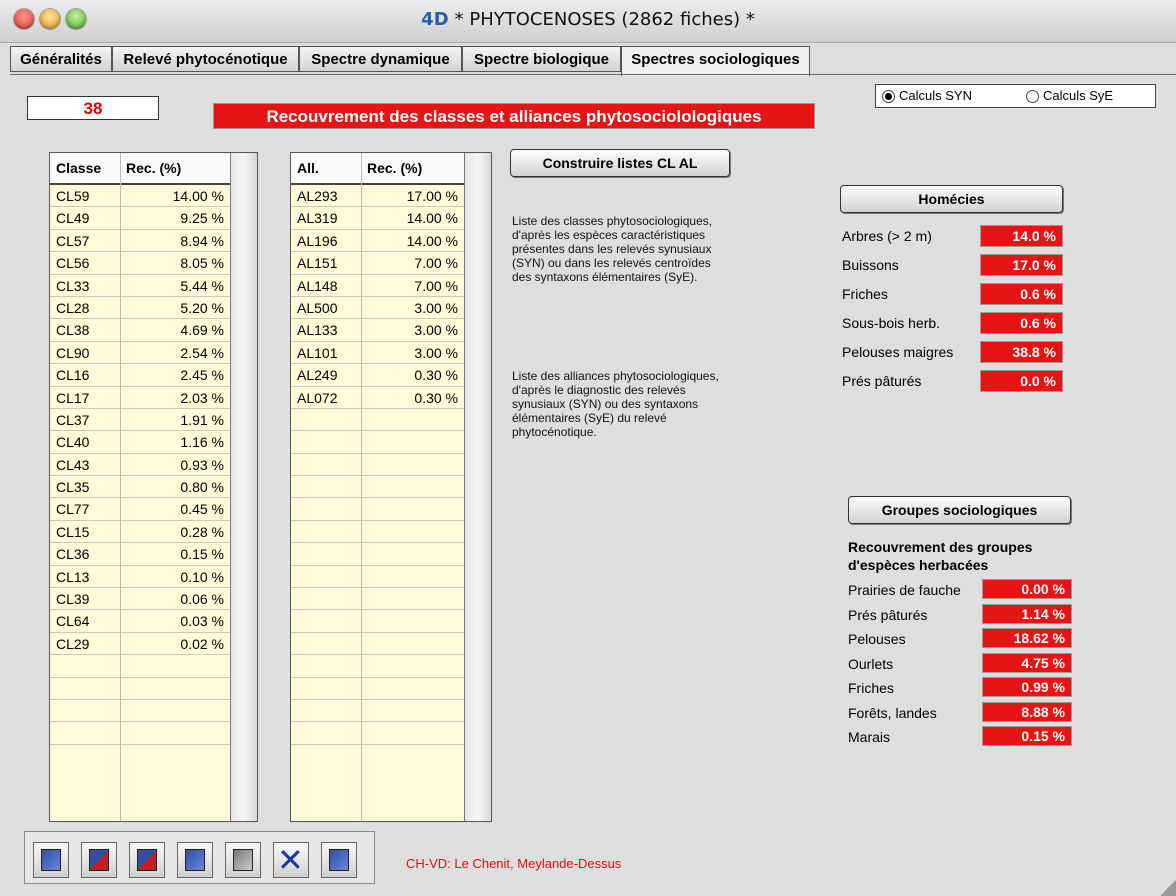 The width and height of the screenshot is (1176, 896). I want to click on table-cell-code: AL319, so click(317, 218).